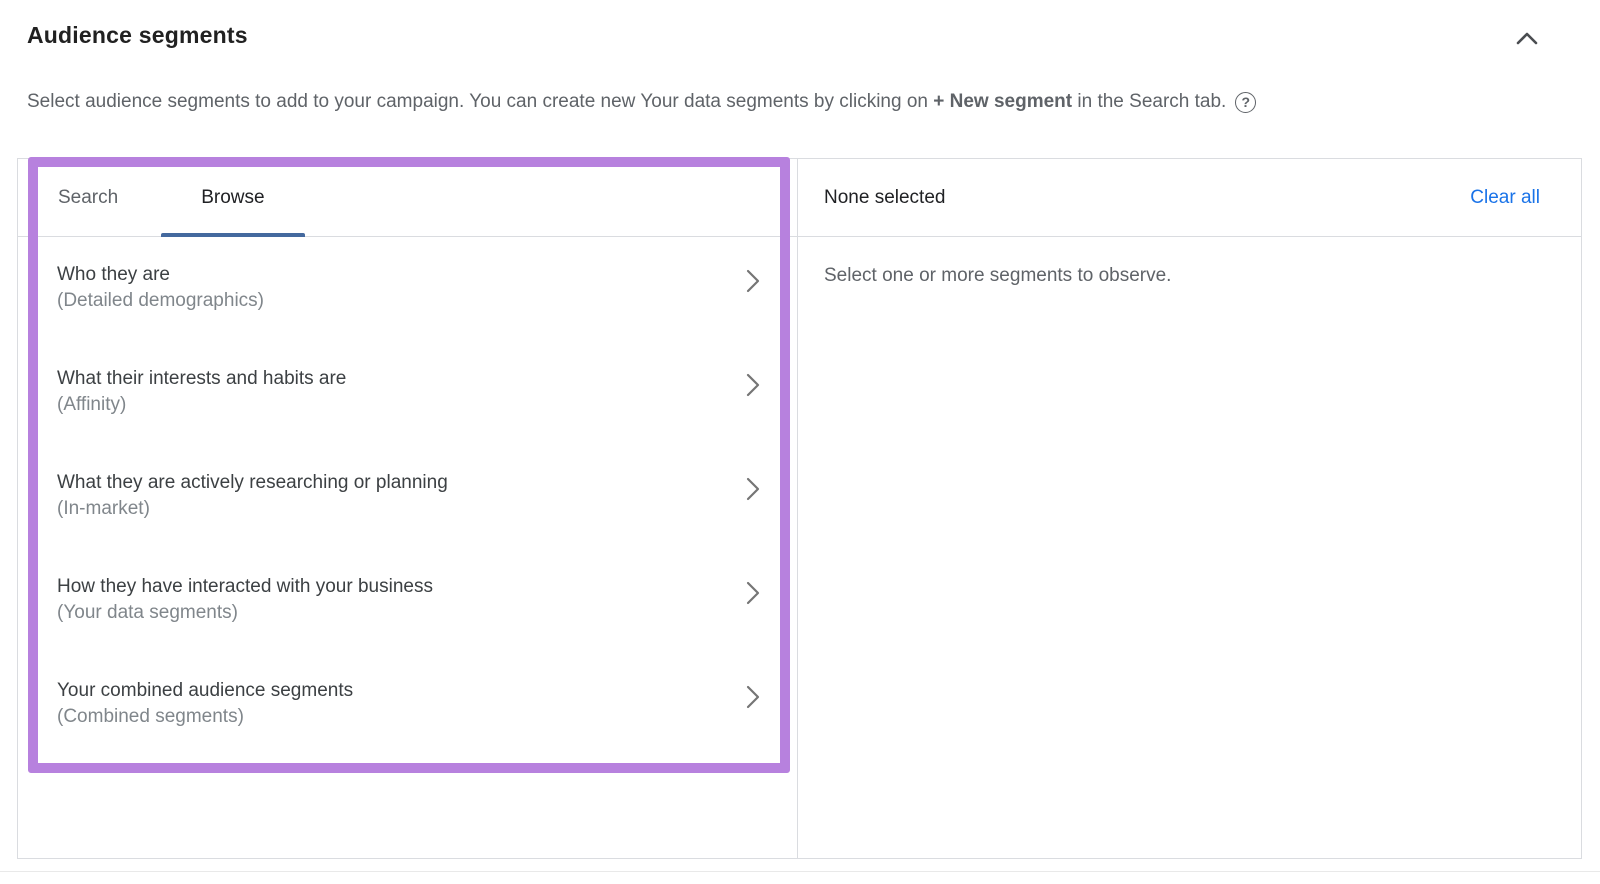  I want to click on section-divider, so click(800, 871).